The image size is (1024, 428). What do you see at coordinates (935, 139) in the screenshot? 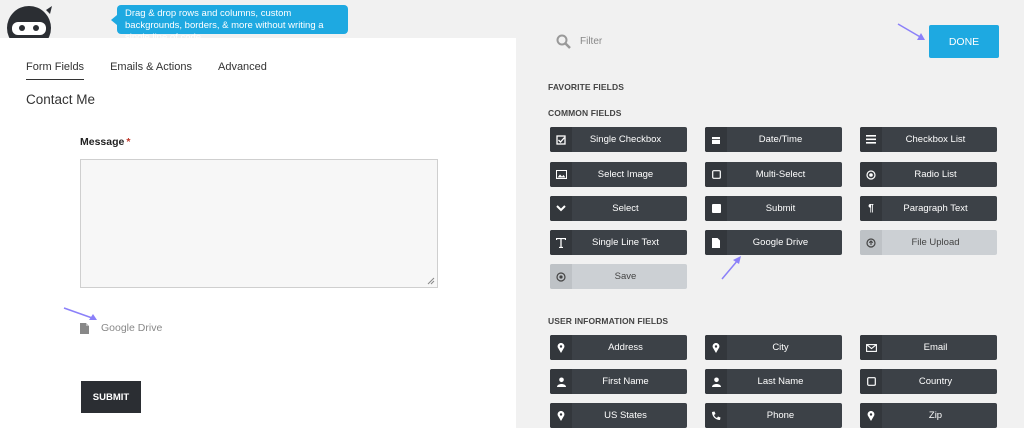
I see `field-label: Checkbox List` at bounding box center [935, 139].